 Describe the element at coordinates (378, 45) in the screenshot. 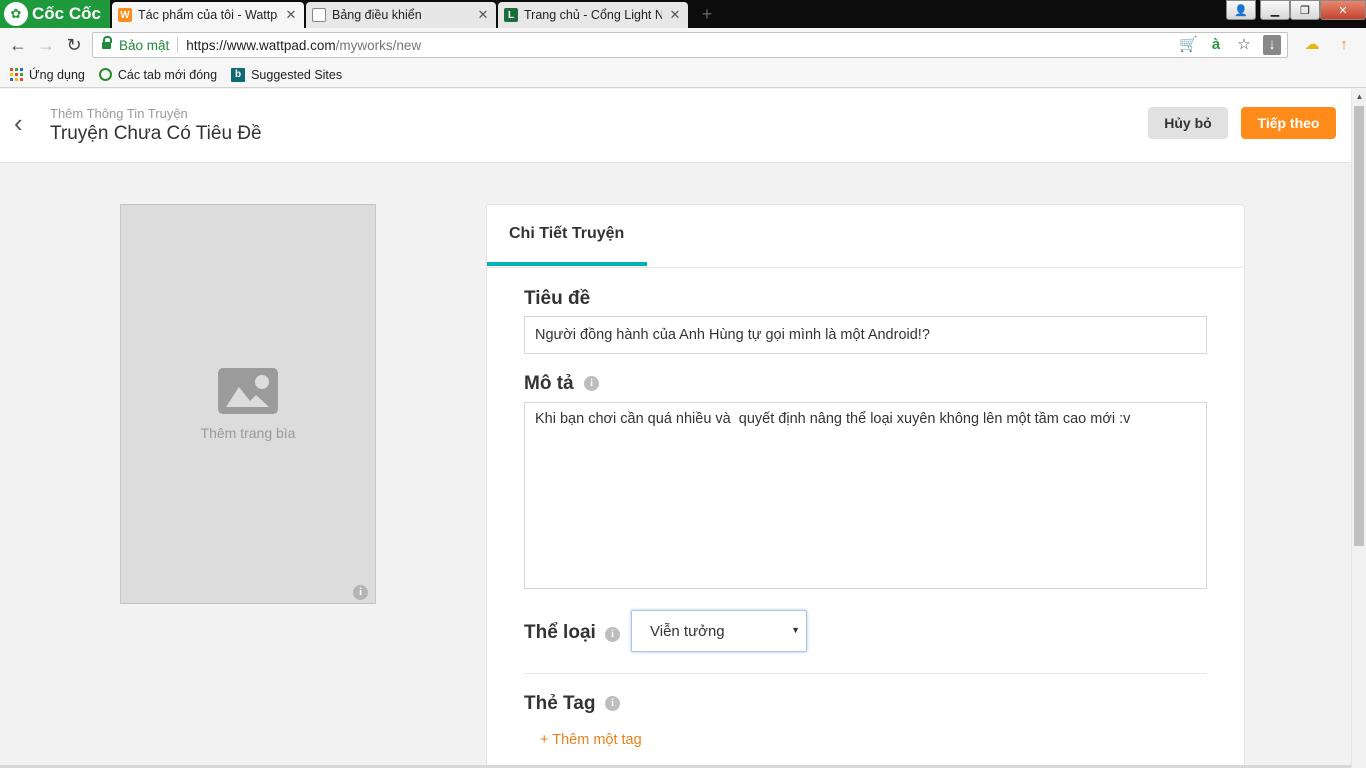

I see `url-path: /myworks/new` at that location.